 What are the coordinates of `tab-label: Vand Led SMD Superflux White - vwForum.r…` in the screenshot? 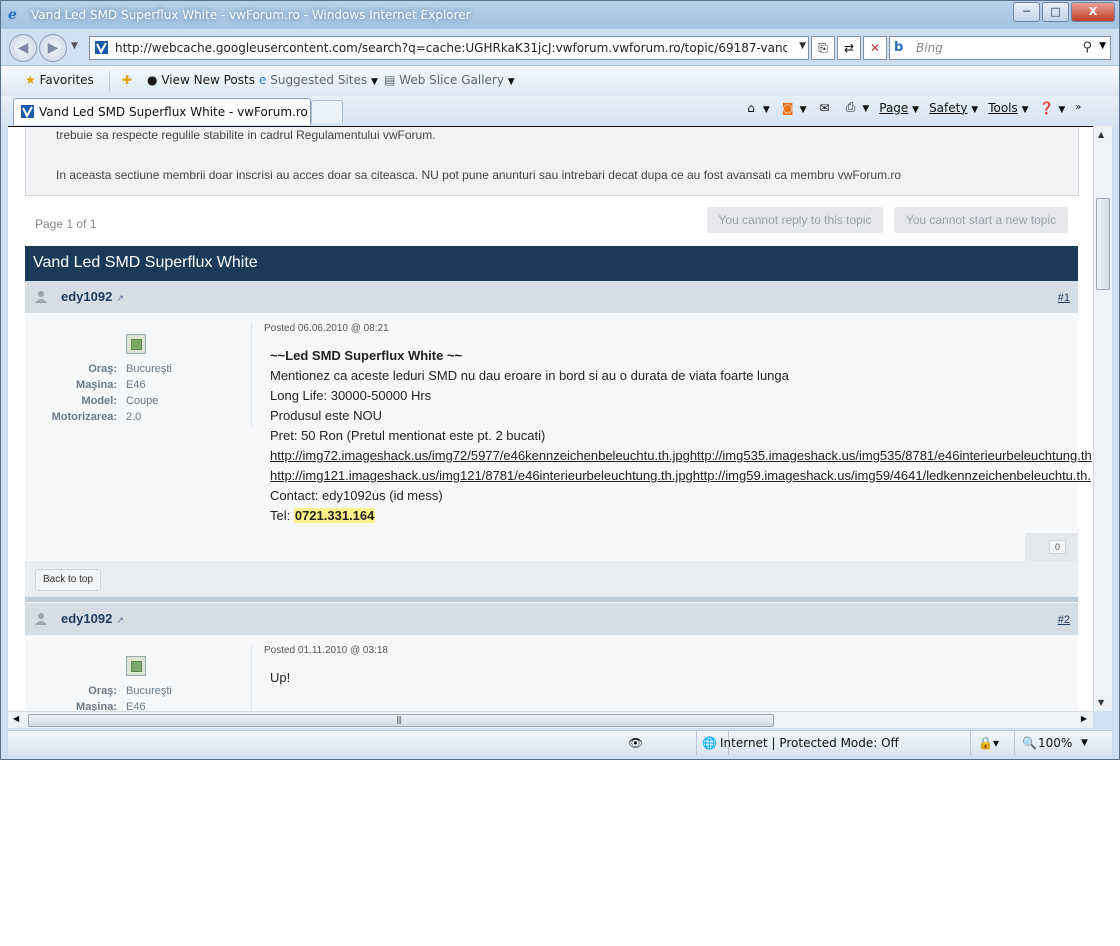 It's located at (173, 112).